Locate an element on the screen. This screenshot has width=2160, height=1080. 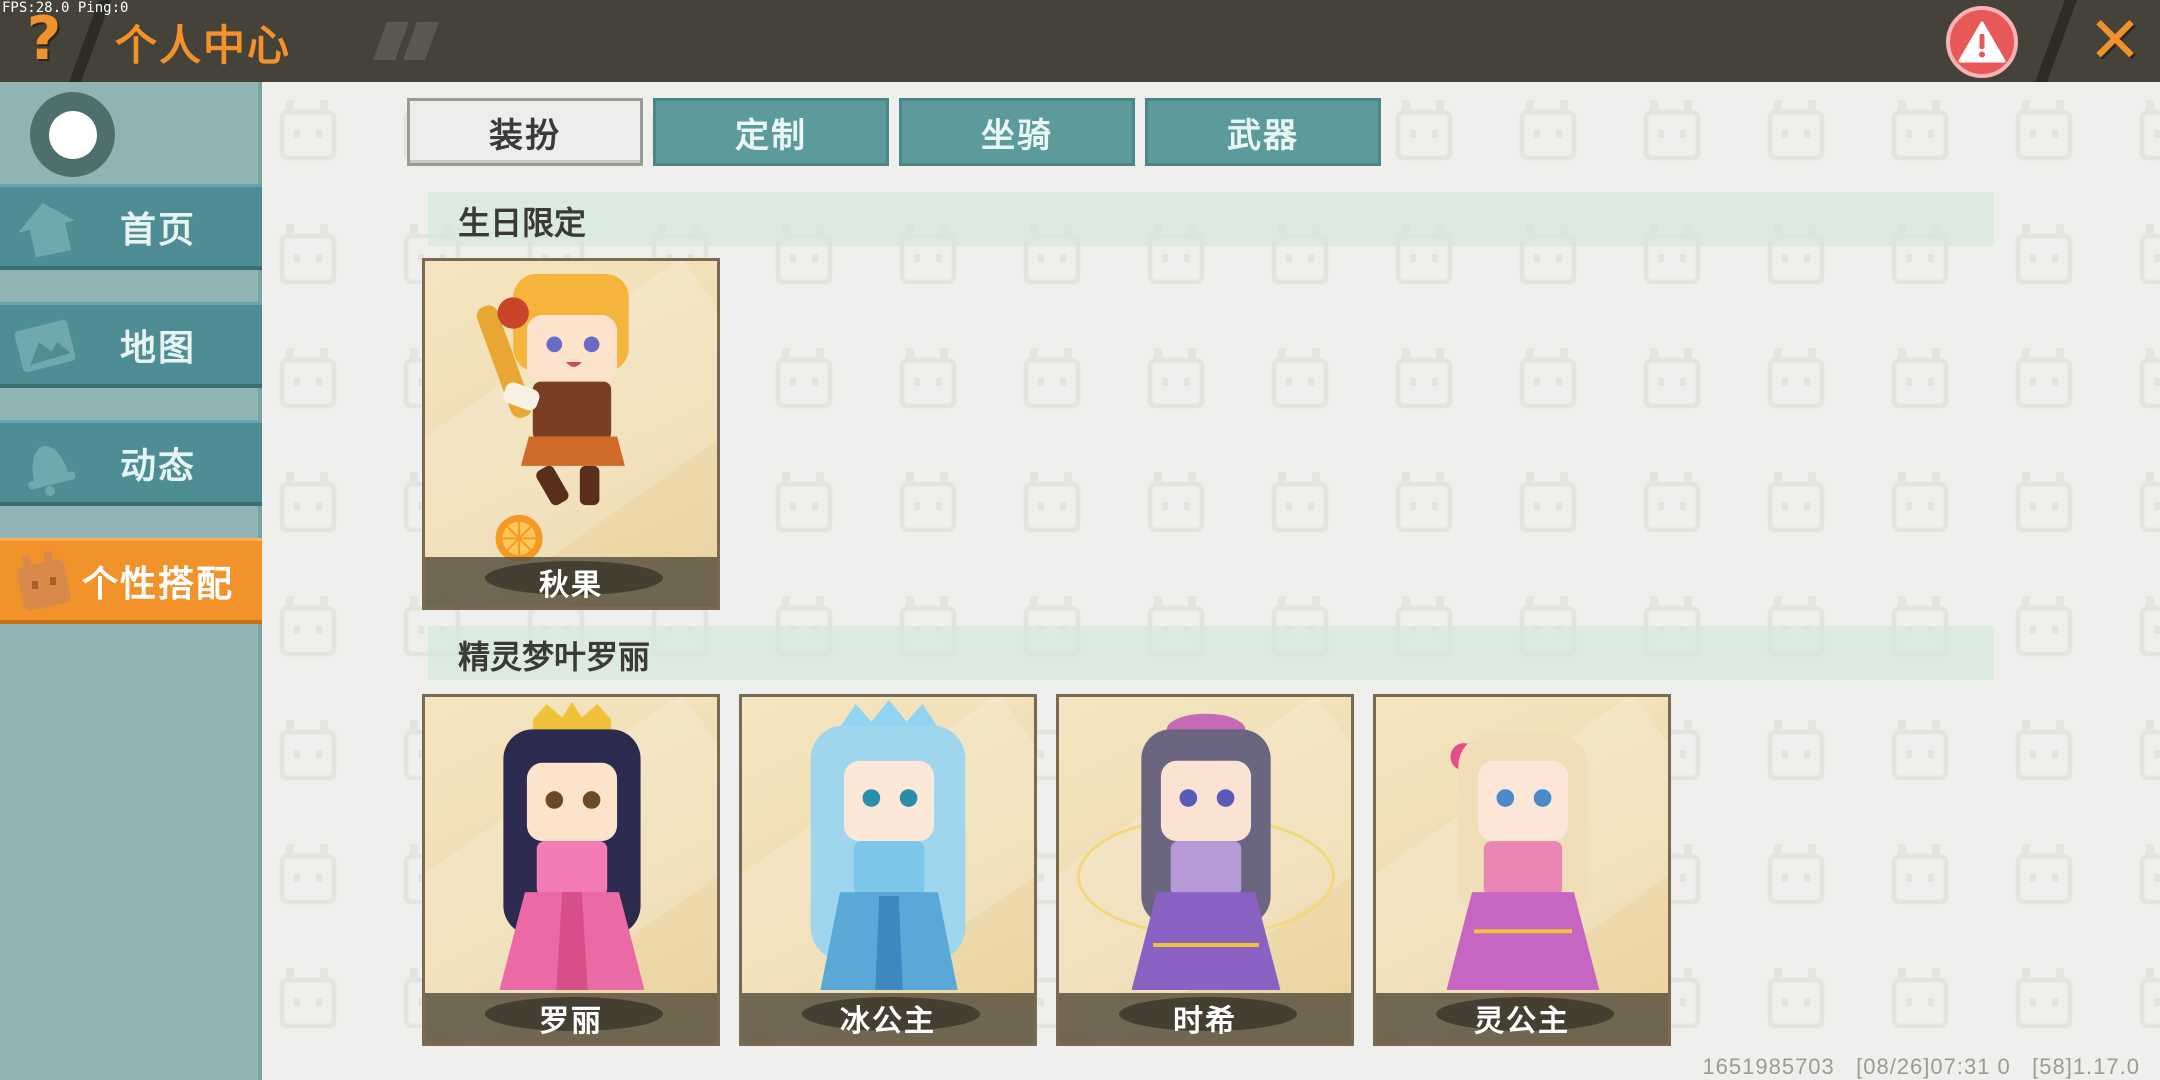
warning-icon is located at coordinates (1982, 42).